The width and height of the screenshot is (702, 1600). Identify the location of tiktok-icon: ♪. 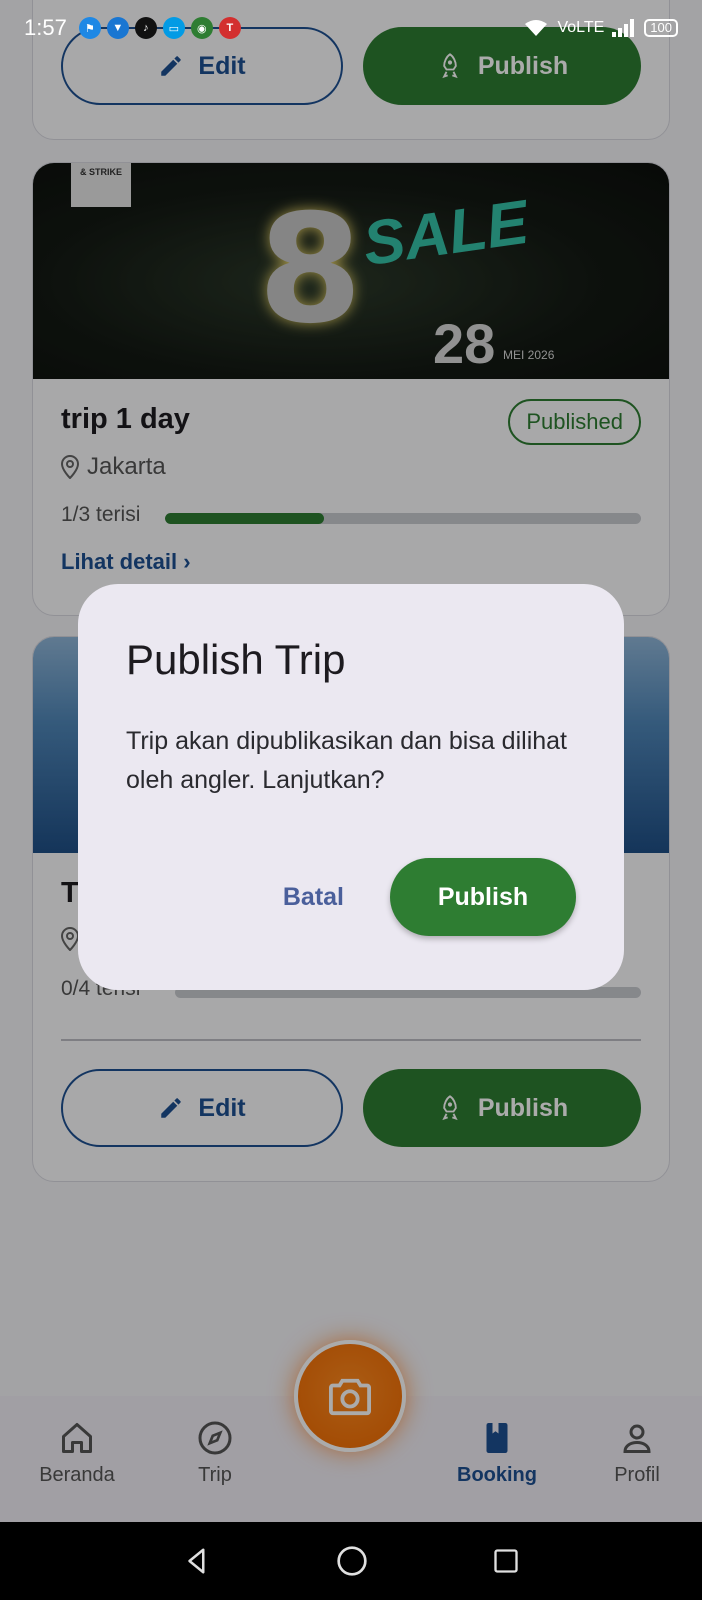
(145, 28).